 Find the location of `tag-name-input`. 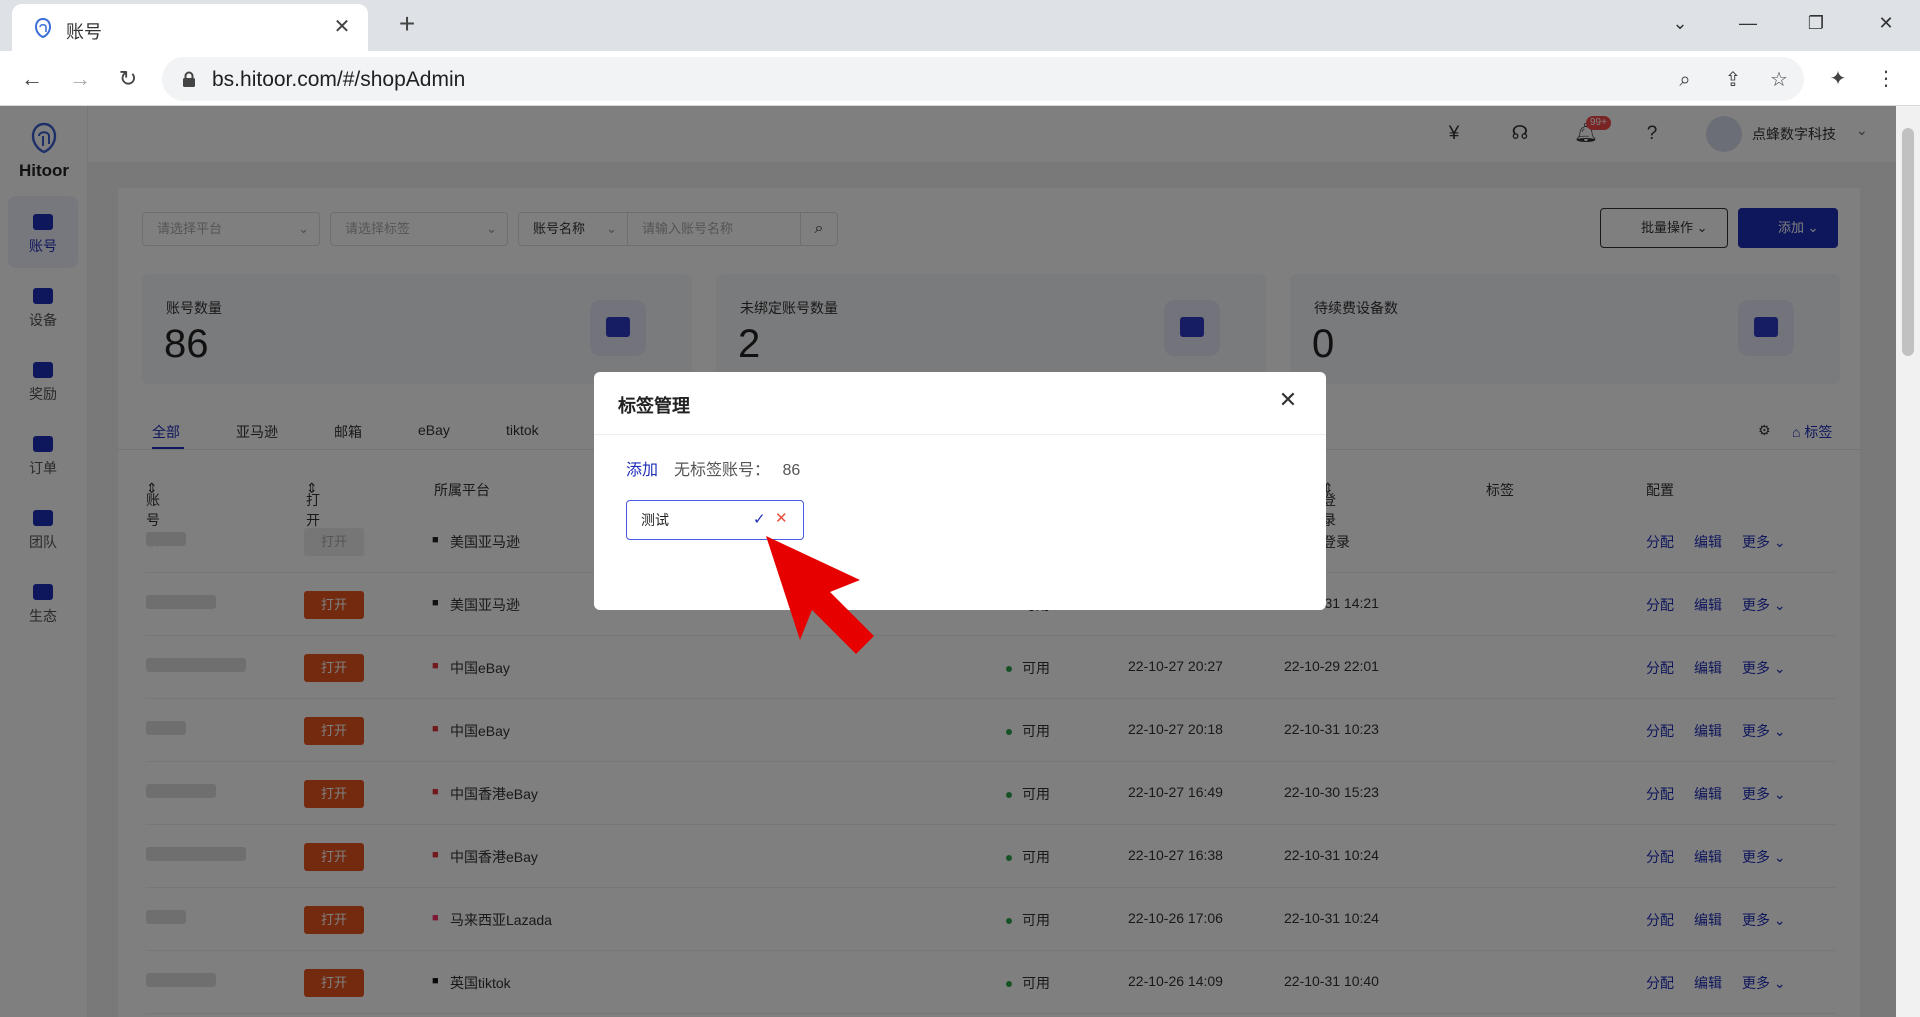

tag-name-input is located at coordinates (691, 520).